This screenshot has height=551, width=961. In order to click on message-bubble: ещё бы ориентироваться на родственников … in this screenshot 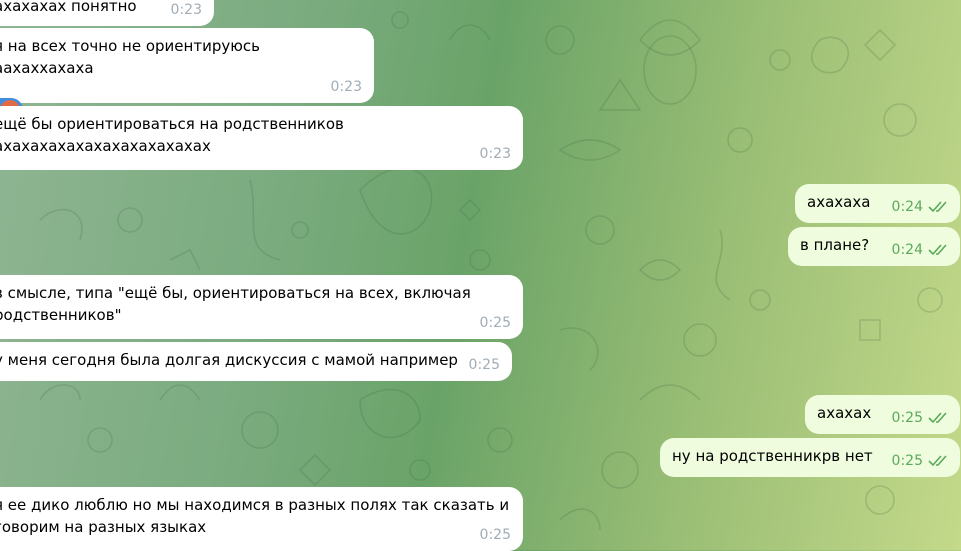, I will do `click(261, 138)`.